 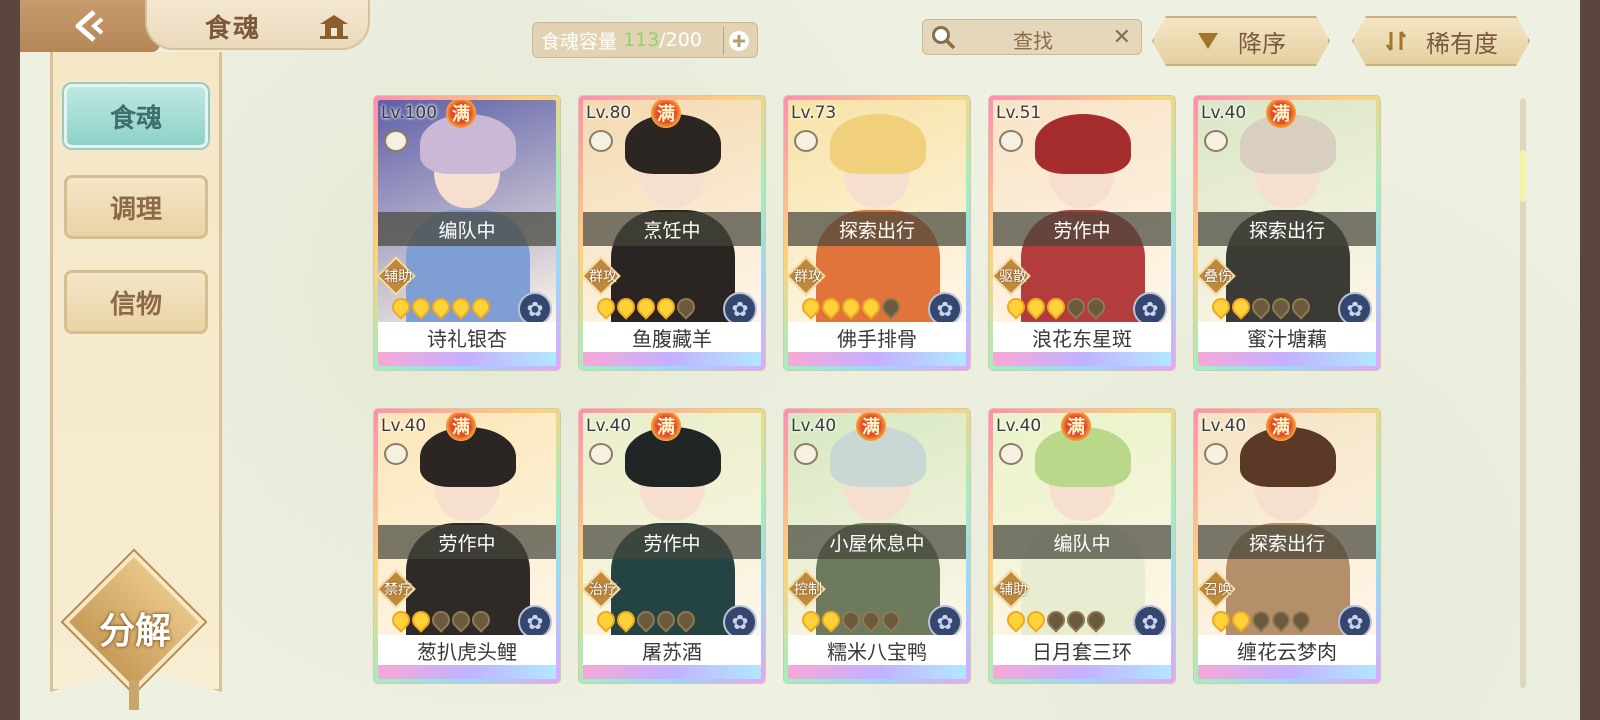 What do you see at coordinates (609, 113) in the screenshot?
I see `level-label: Lv.80` at bounding box center [609, 113].